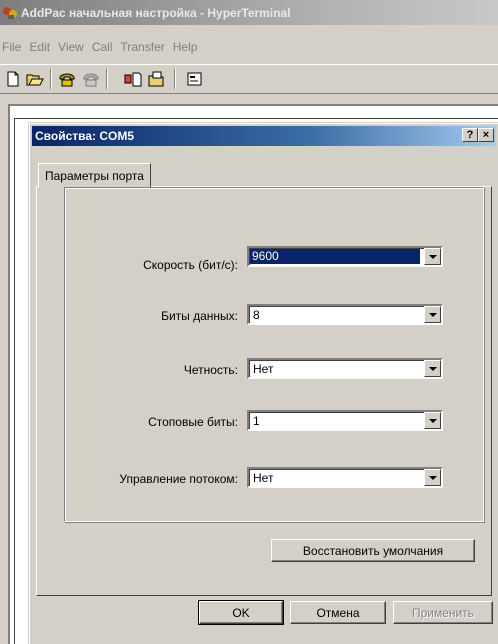 This screenshot has height=644, width=498. Describe the element at coordinates (263, 369) in the screenshot. I see `parity-value: Нет` at that location.